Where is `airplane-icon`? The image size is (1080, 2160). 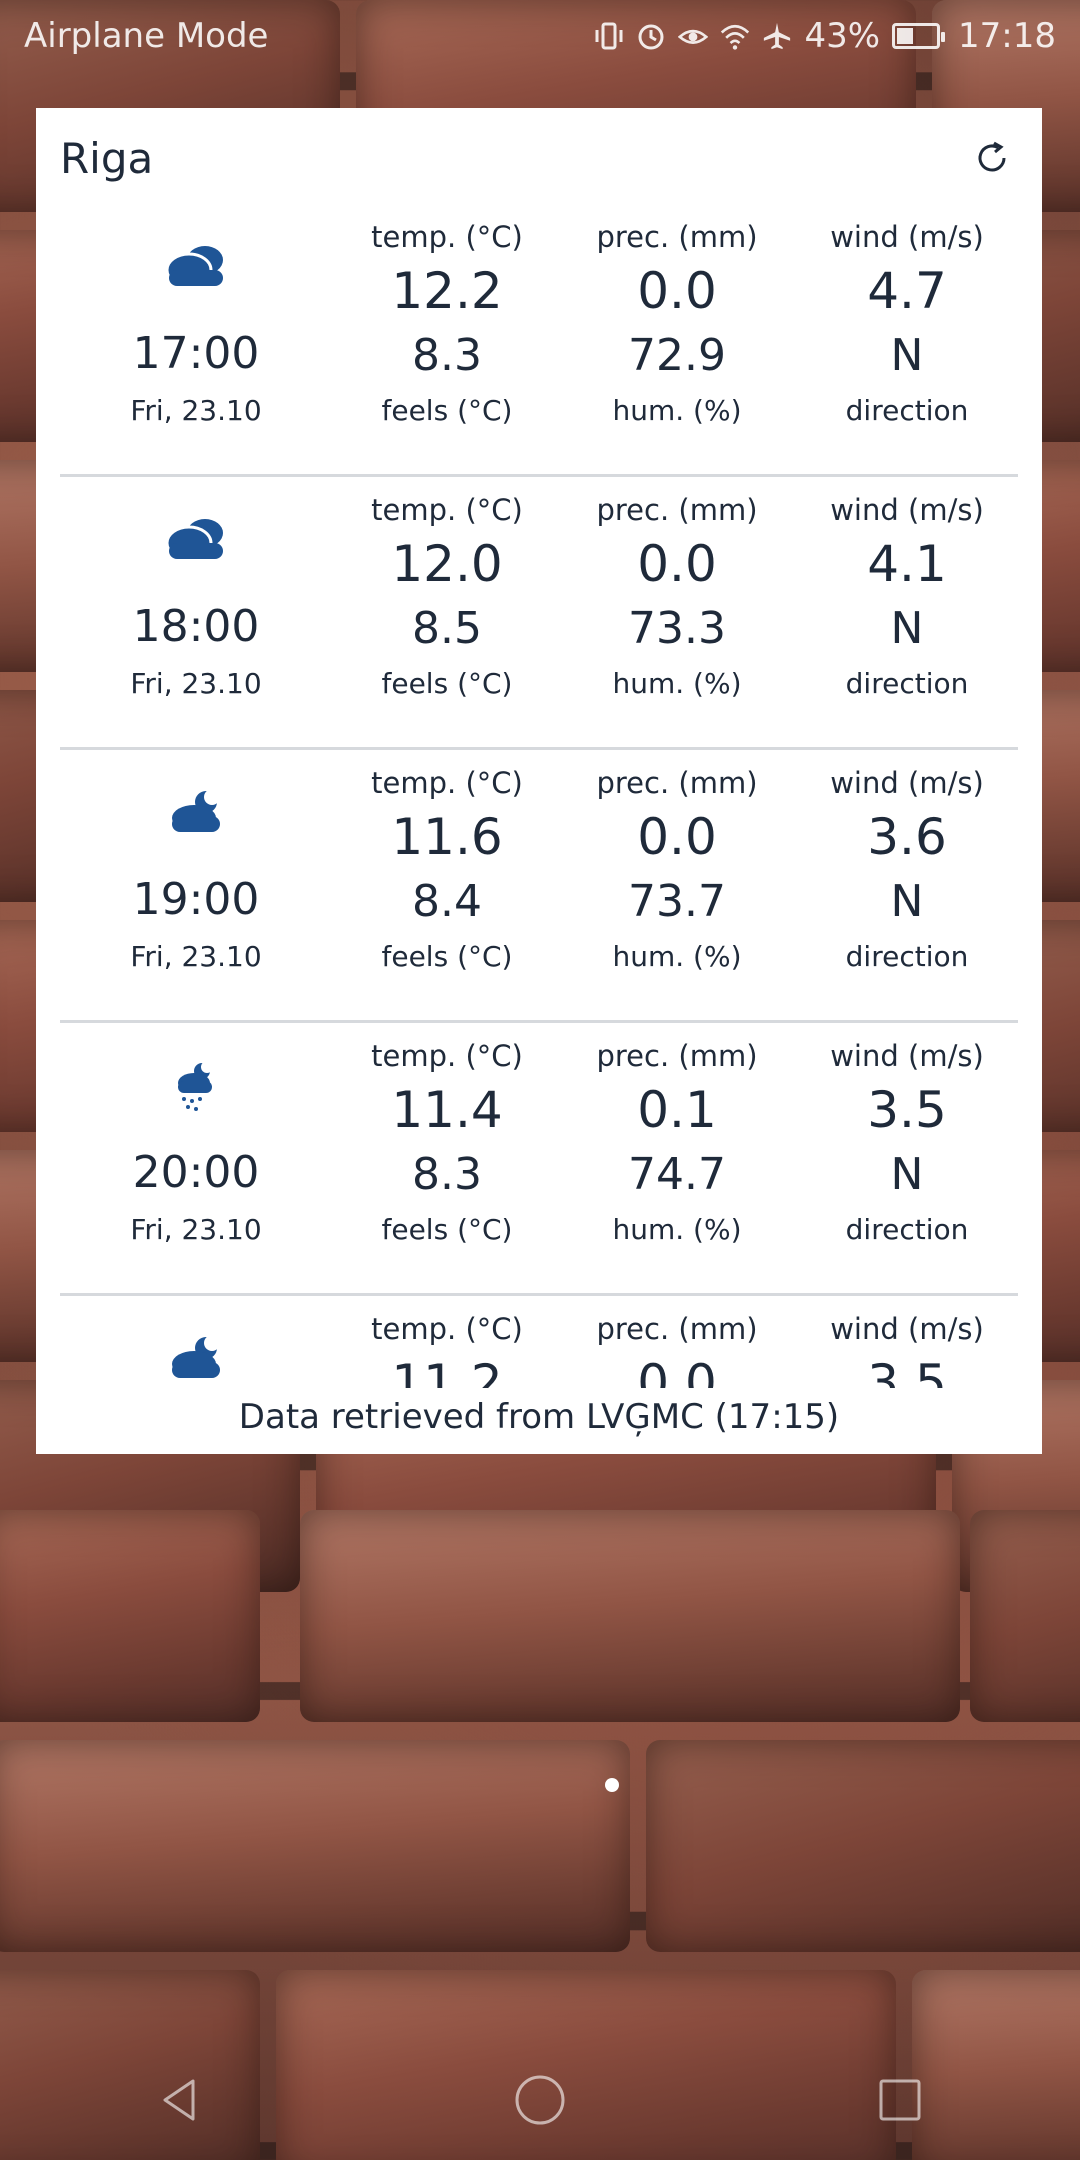 airplane-icon is located at coordinates (777, 36).